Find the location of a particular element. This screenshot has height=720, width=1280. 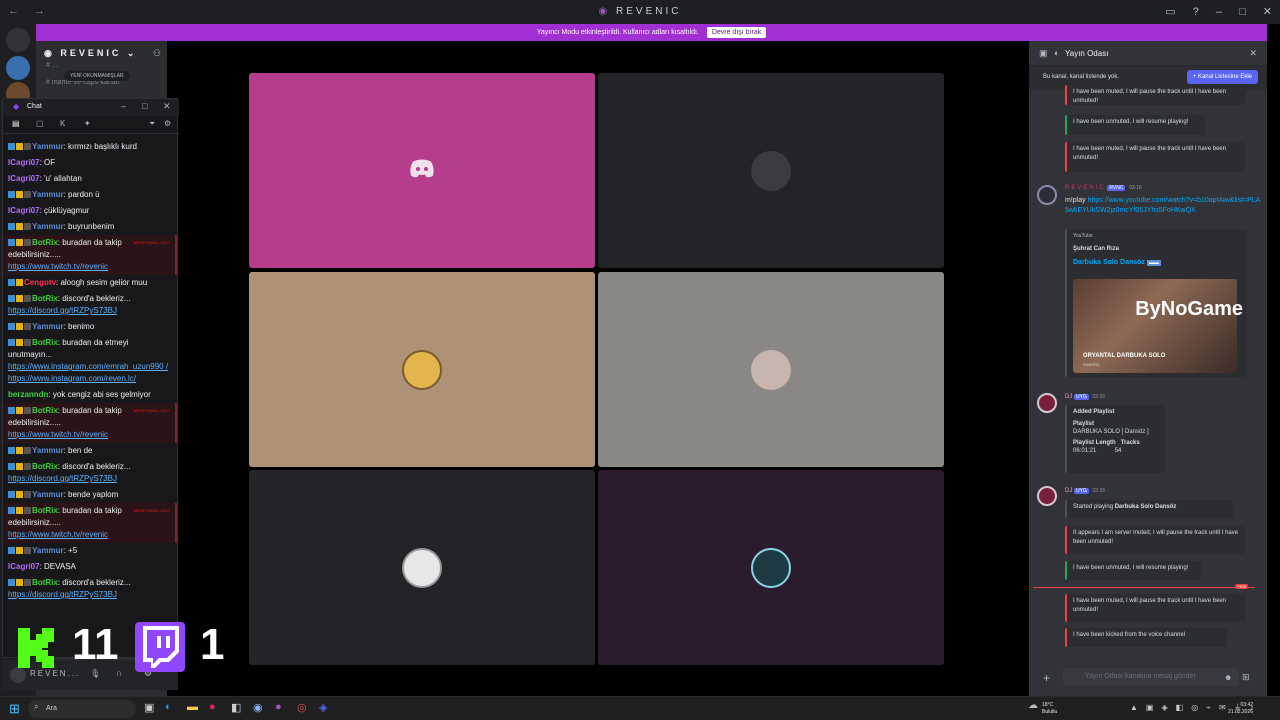

sparkle-icon: ✦ is located at coordinates (87, 123).